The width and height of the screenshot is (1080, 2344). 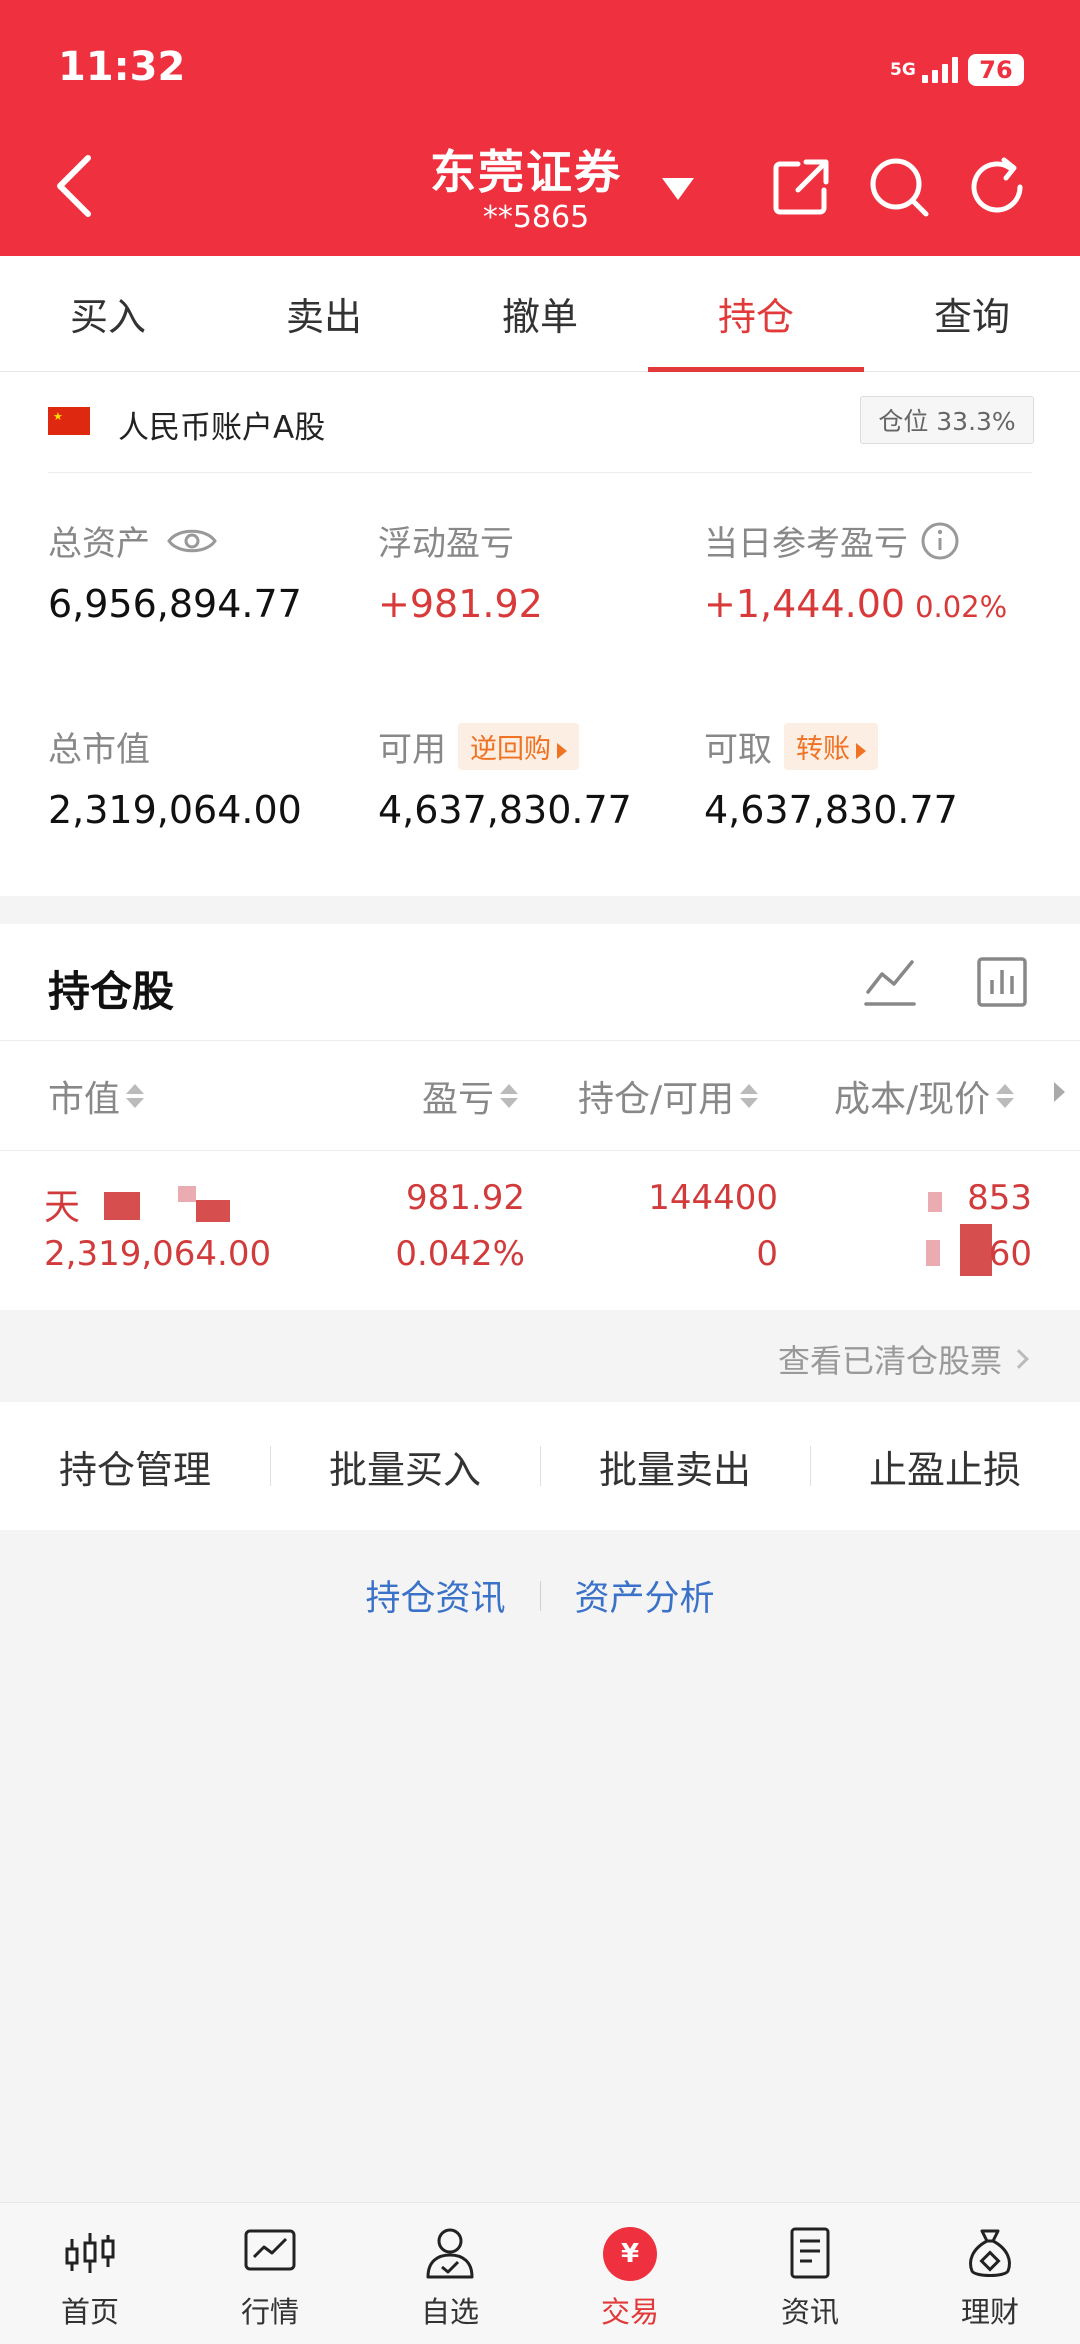 What do you see at coordinates (999, 1198) in the screenshot?
I see `holding-cost: 853` at bounding box center [999, 1198].